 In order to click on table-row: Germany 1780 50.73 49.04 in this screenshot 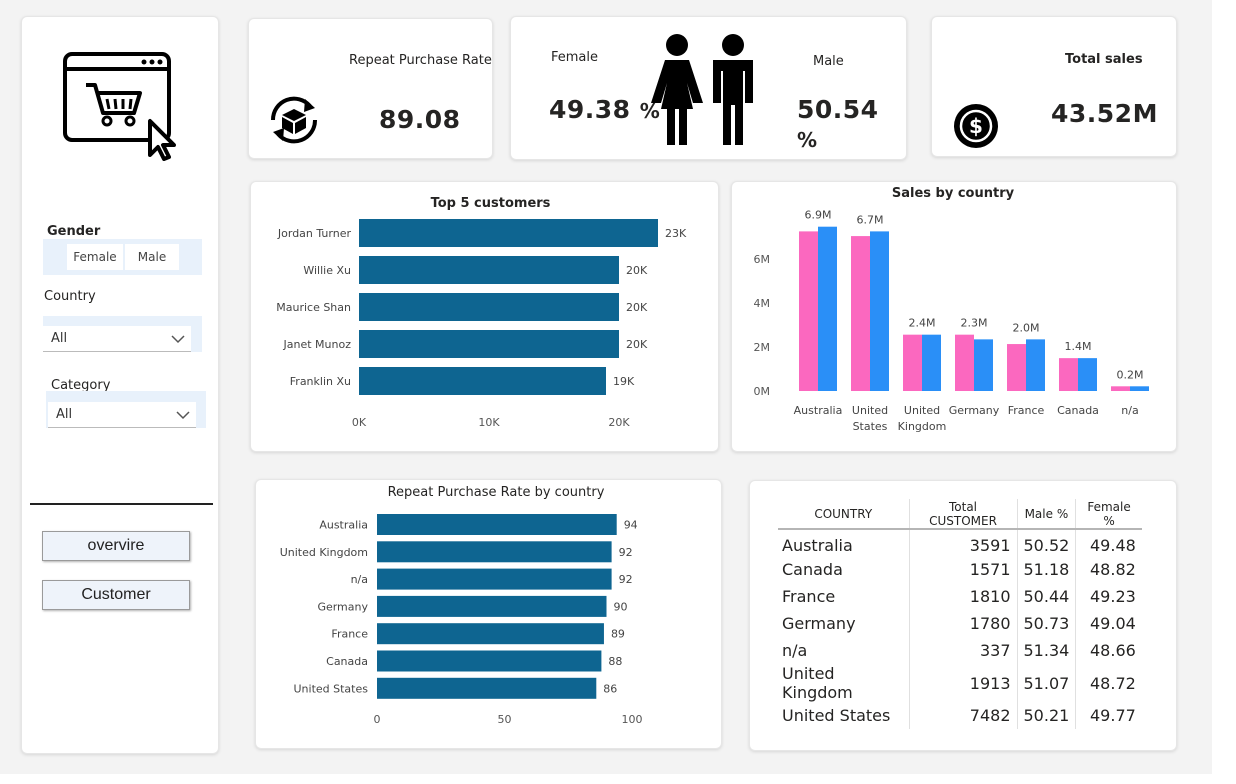, I will do `click(960, 623)`.